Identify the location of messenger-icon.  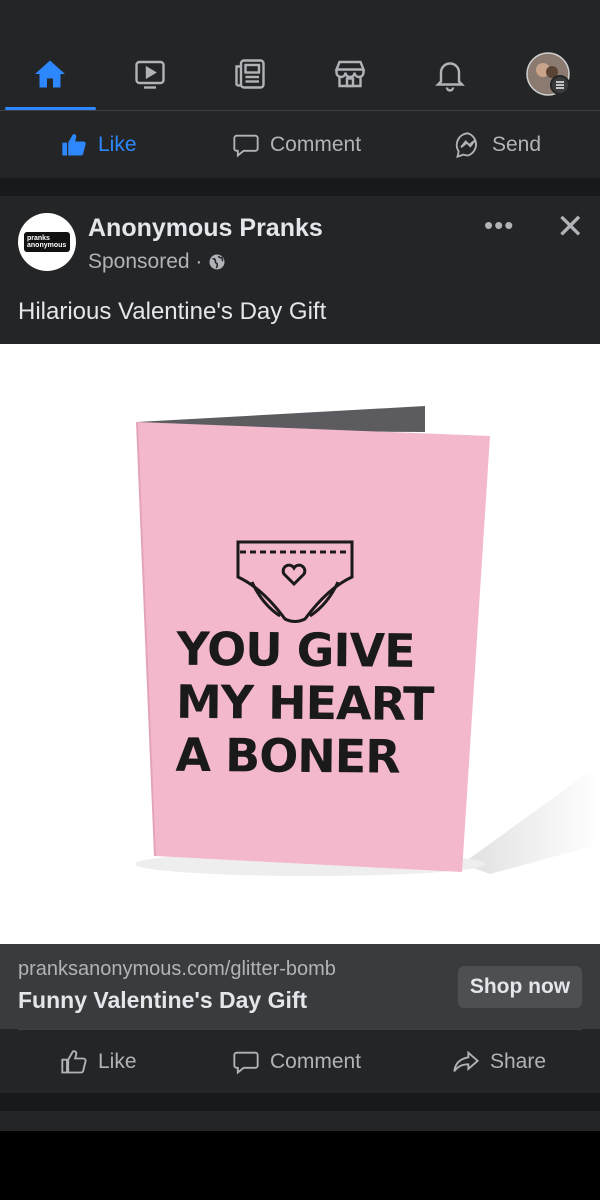
(466, 144).